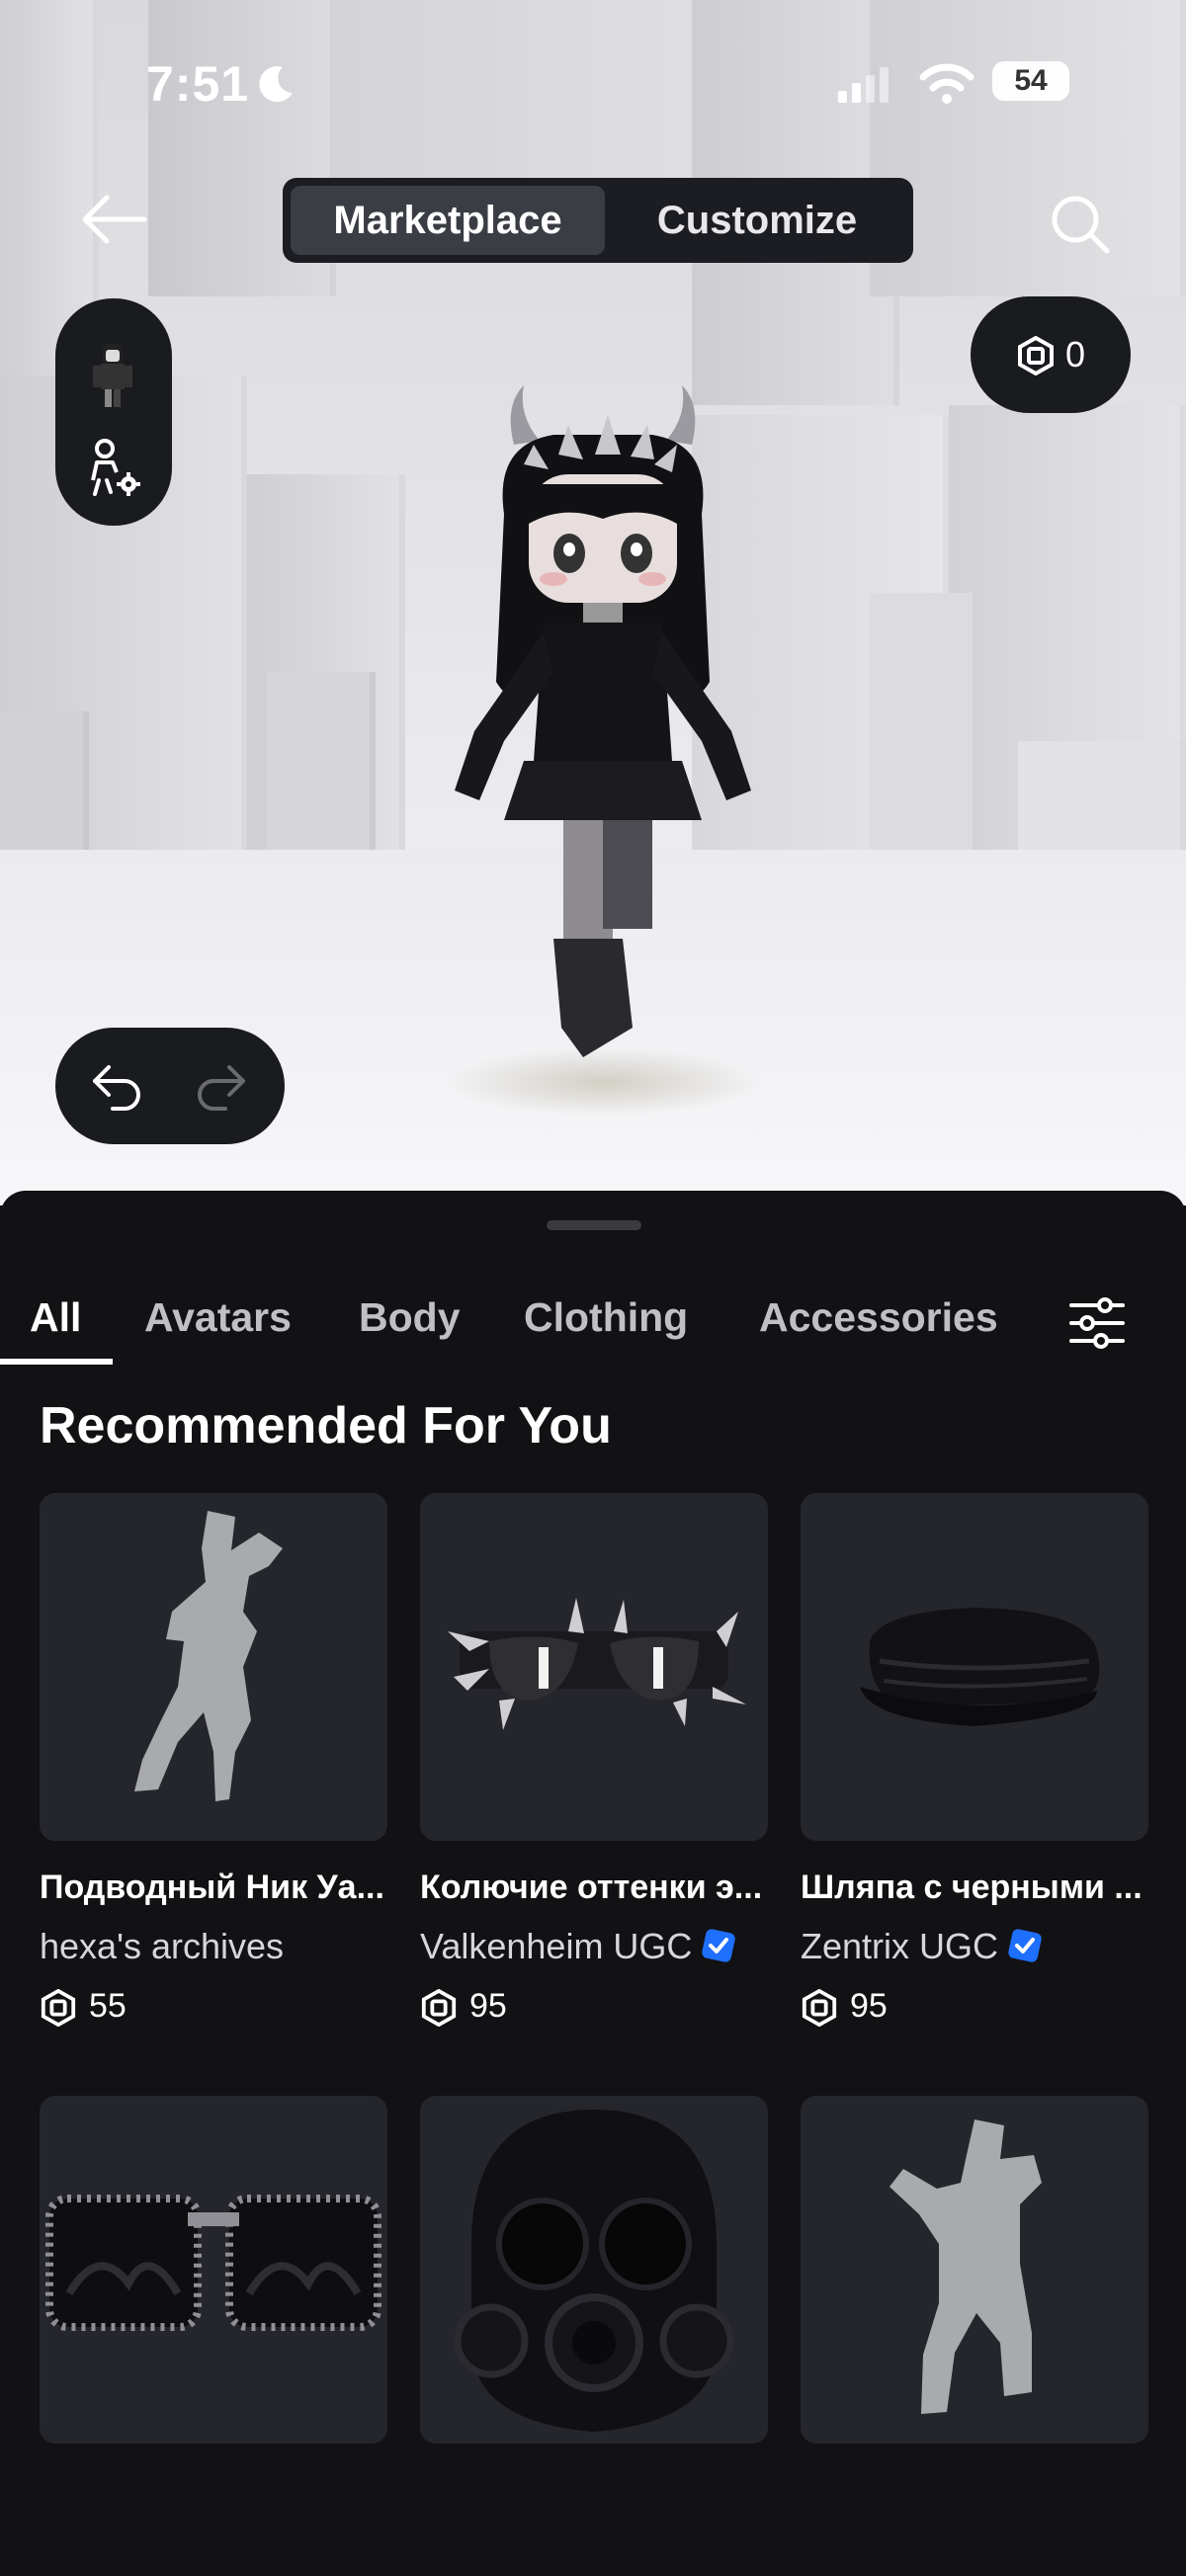 This screenshot has height=2576, width=1186. What do you see at coordinates (221, 1086) in the screenshot?
I see `redo-icon` at bounding box center [221, 1086].